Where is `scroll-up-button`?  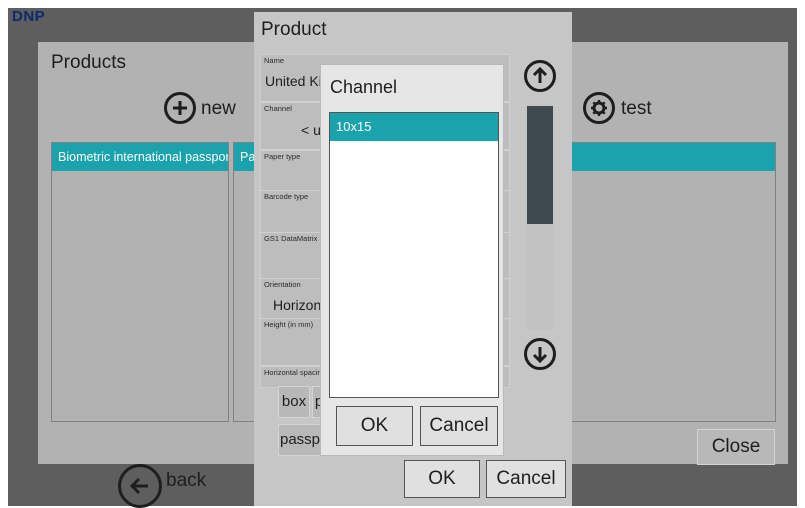
scroll-up-button is located at coordinates (540, 76).